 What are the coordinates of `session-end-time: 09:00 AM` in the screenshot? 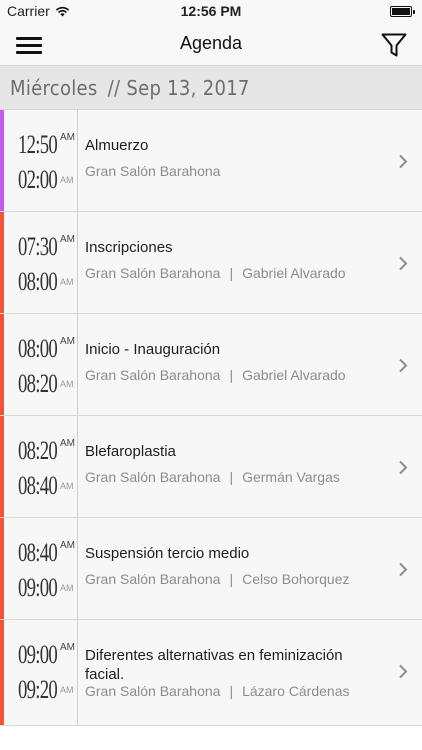 It's located at (46, 588).